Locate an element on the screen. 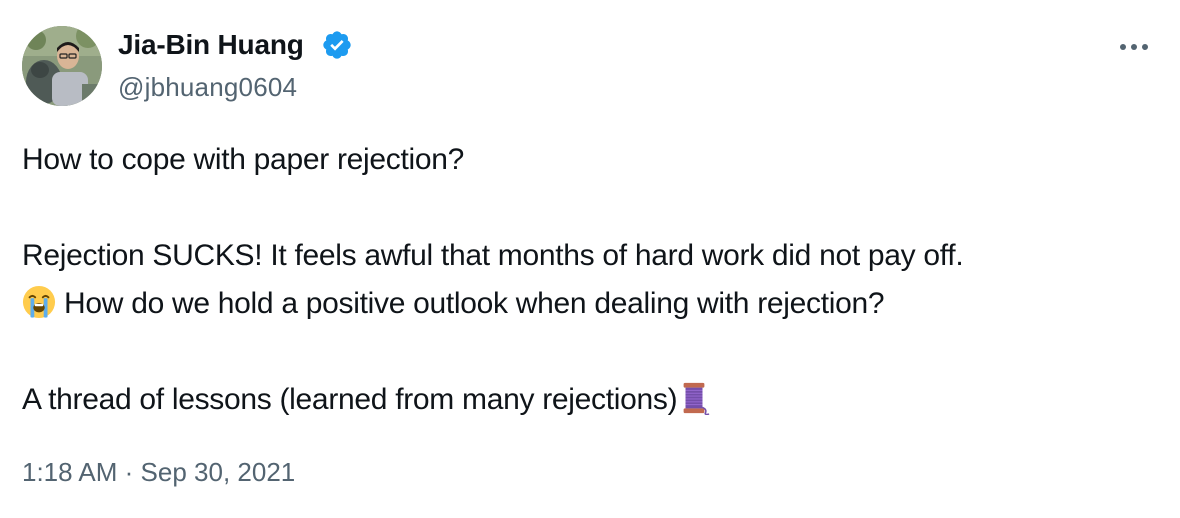 The width and height of the screenshot is (1180, 518). more-options-button is located at coordinates (1134, 47).